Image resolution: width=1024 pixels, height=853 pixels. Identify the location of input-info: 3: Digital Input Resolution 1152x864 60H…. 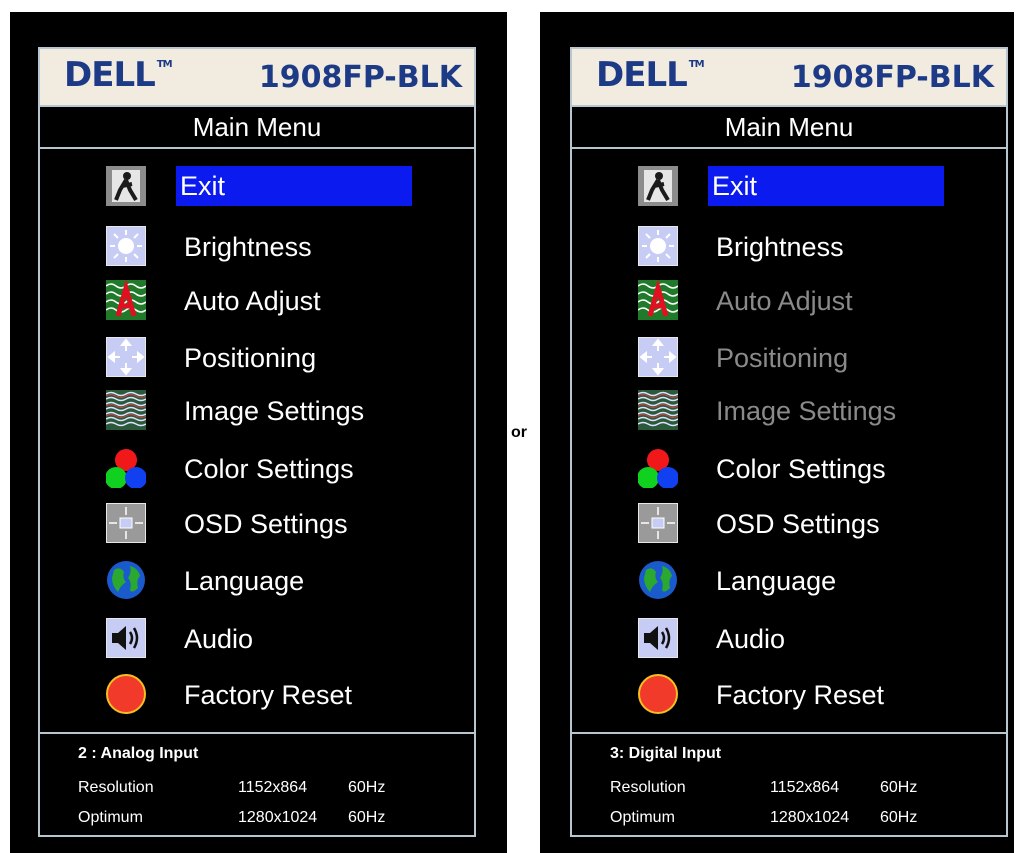
(789, 785).